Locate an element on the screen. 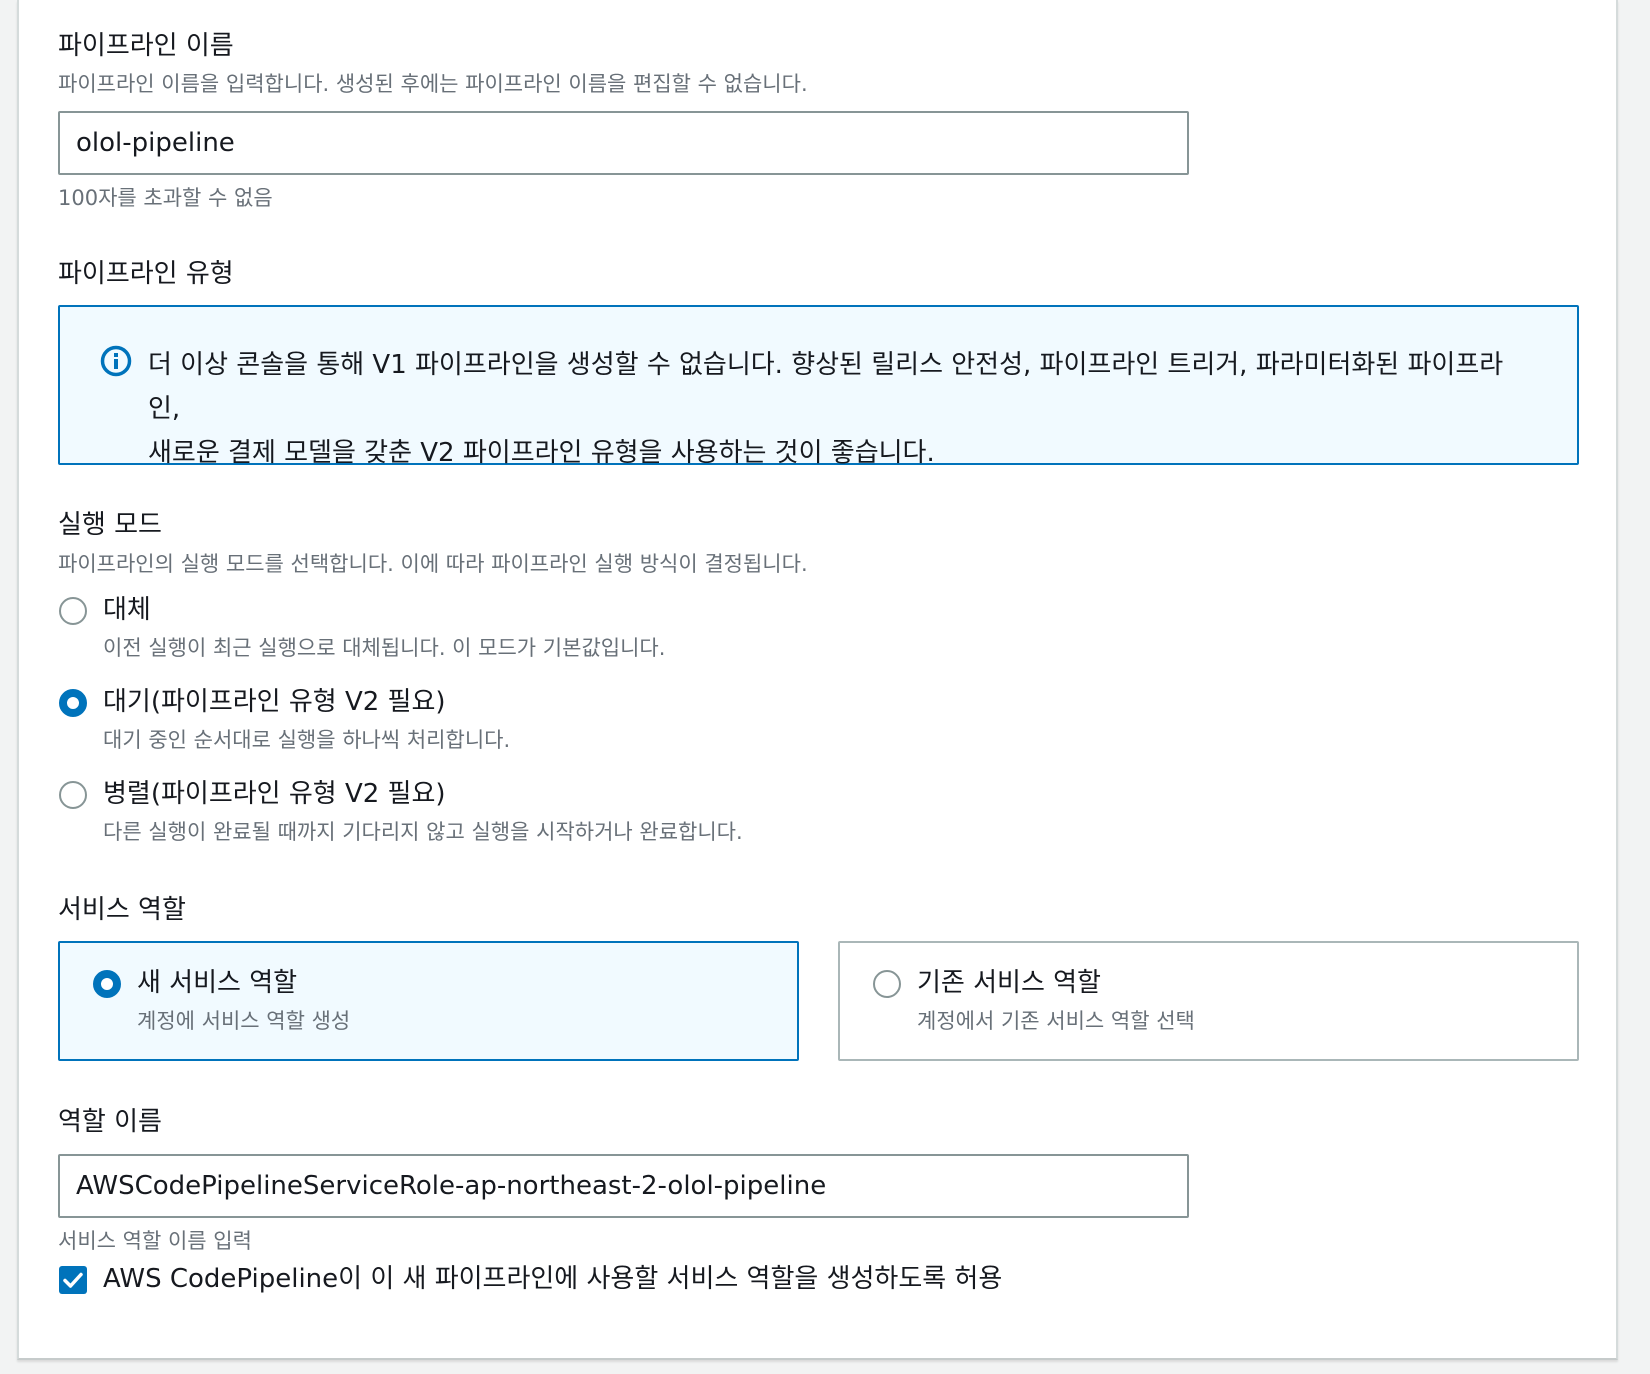 The width and height of the screenshot is (1650, 1374). radio-superseded-description: 이전 실행이 최근 실행으로 대체됩니다. 이 모드가 기본값입니다. is located at coordinates (384, 648).